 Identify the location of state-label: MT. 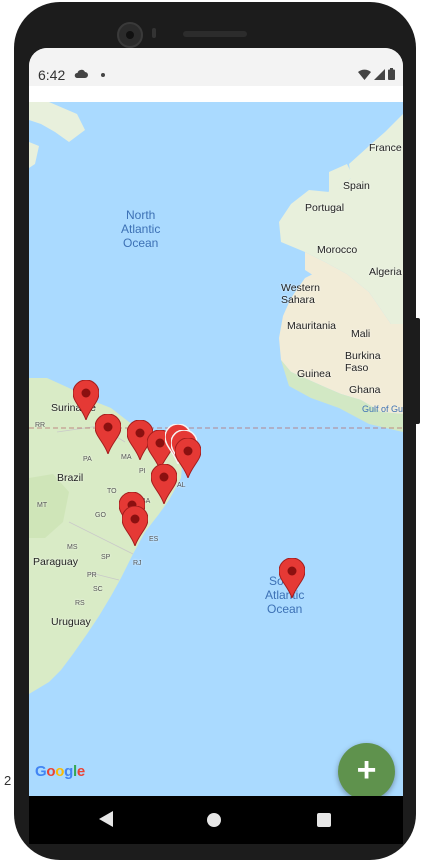
(42, 505).